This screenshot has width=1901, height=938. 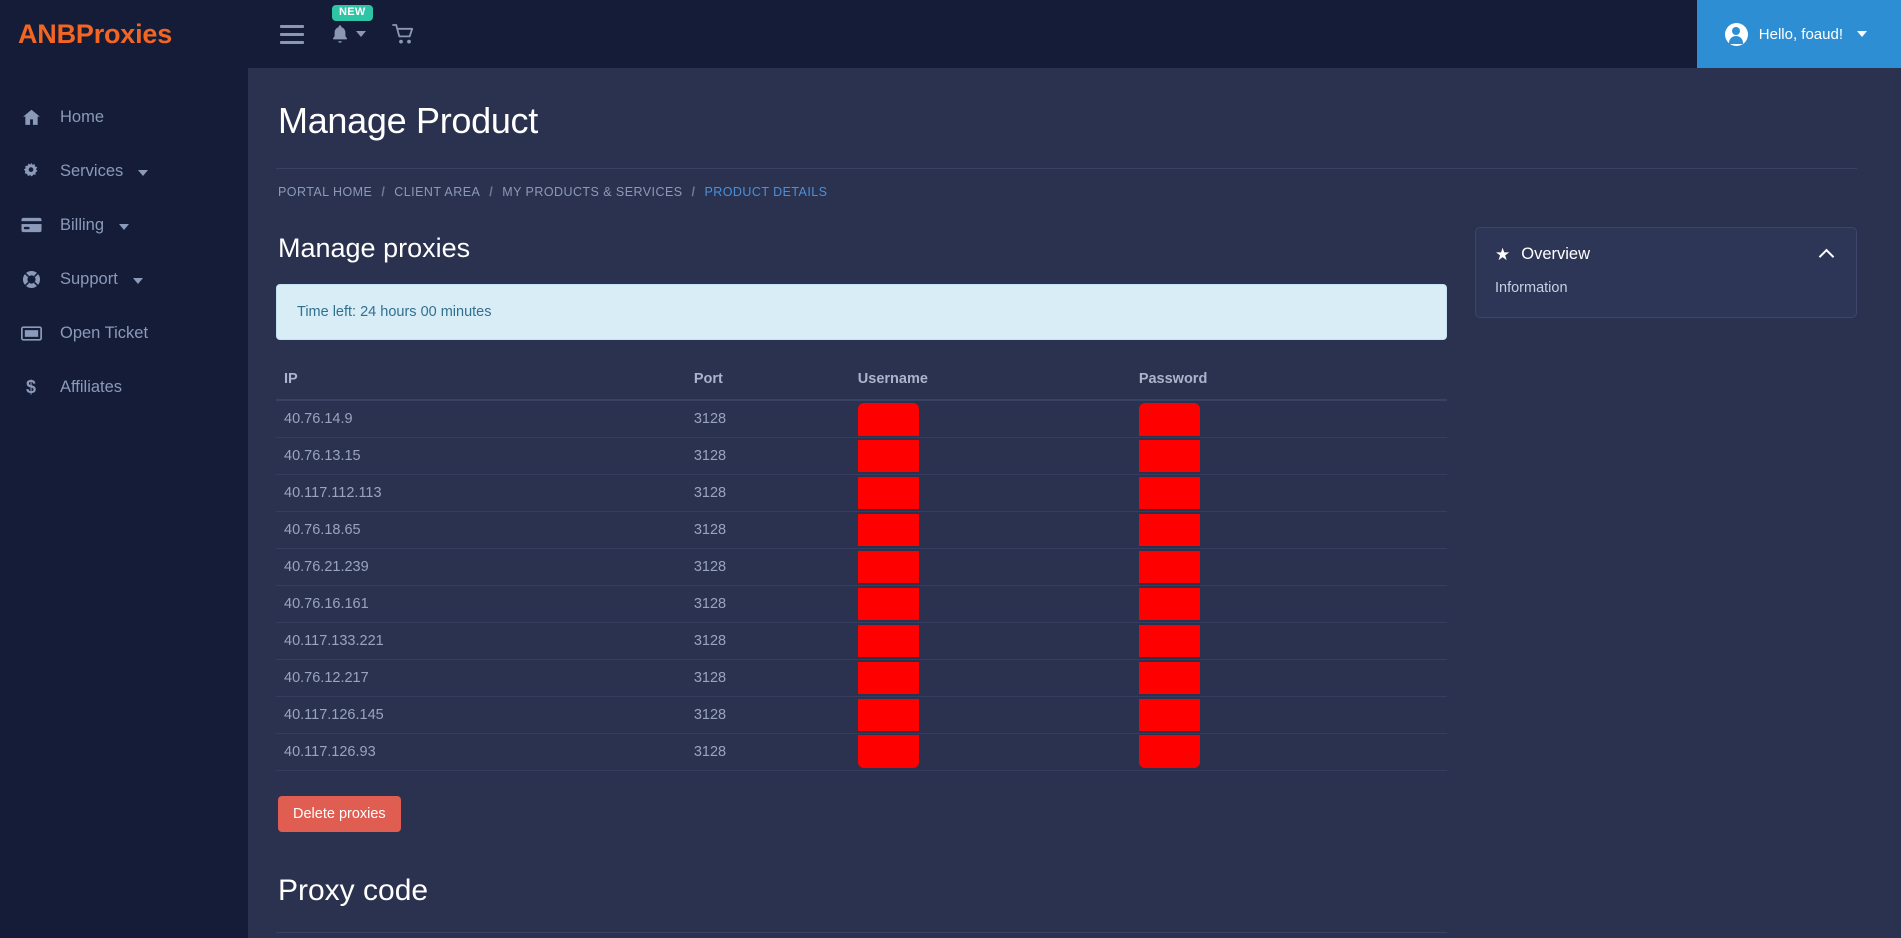 I want to click on breadcrumb-item-my-products-services: MY PRODUCTS & SERVICES, so click(x=592, y=192).